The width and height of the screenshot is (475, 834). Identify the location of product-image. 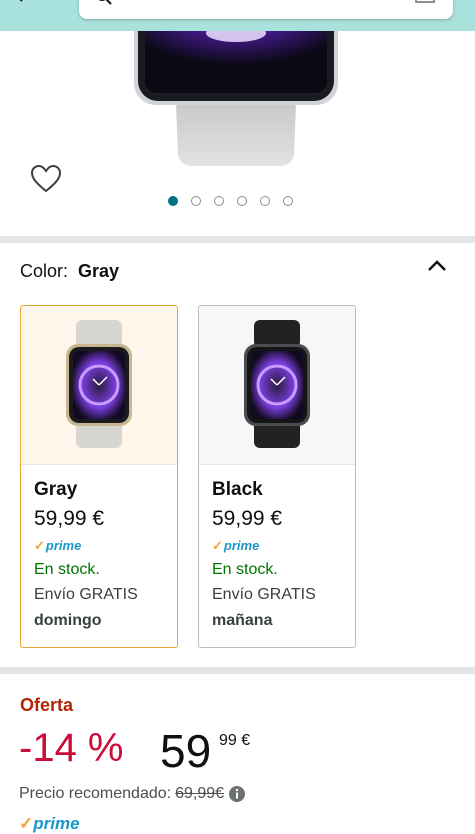
(236, 98).